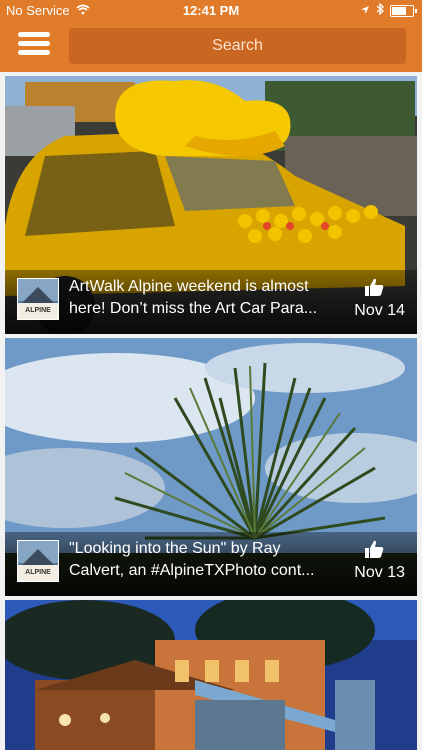  Describe the element at coordinates (388, 10) in the screenshot. I see `status-right` at that location.